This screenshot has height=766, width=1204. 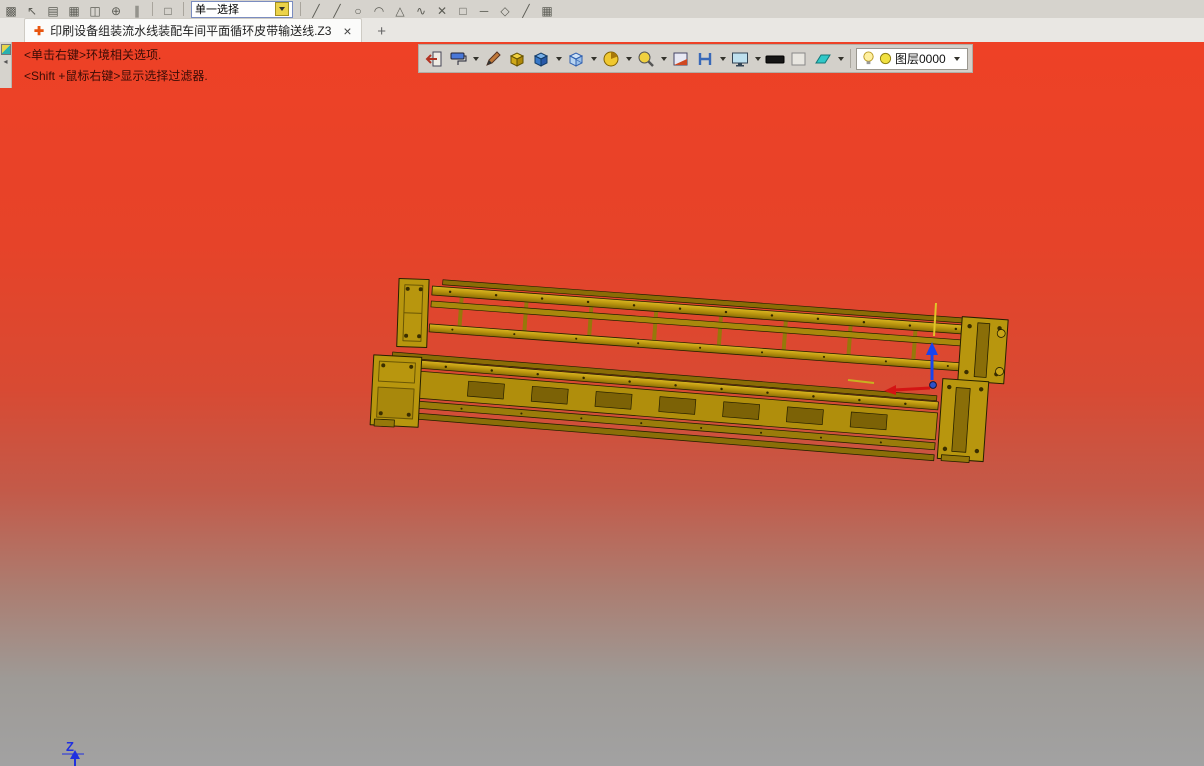 I want to click on diamond-icon: ◇, so click(x=505, y=9).